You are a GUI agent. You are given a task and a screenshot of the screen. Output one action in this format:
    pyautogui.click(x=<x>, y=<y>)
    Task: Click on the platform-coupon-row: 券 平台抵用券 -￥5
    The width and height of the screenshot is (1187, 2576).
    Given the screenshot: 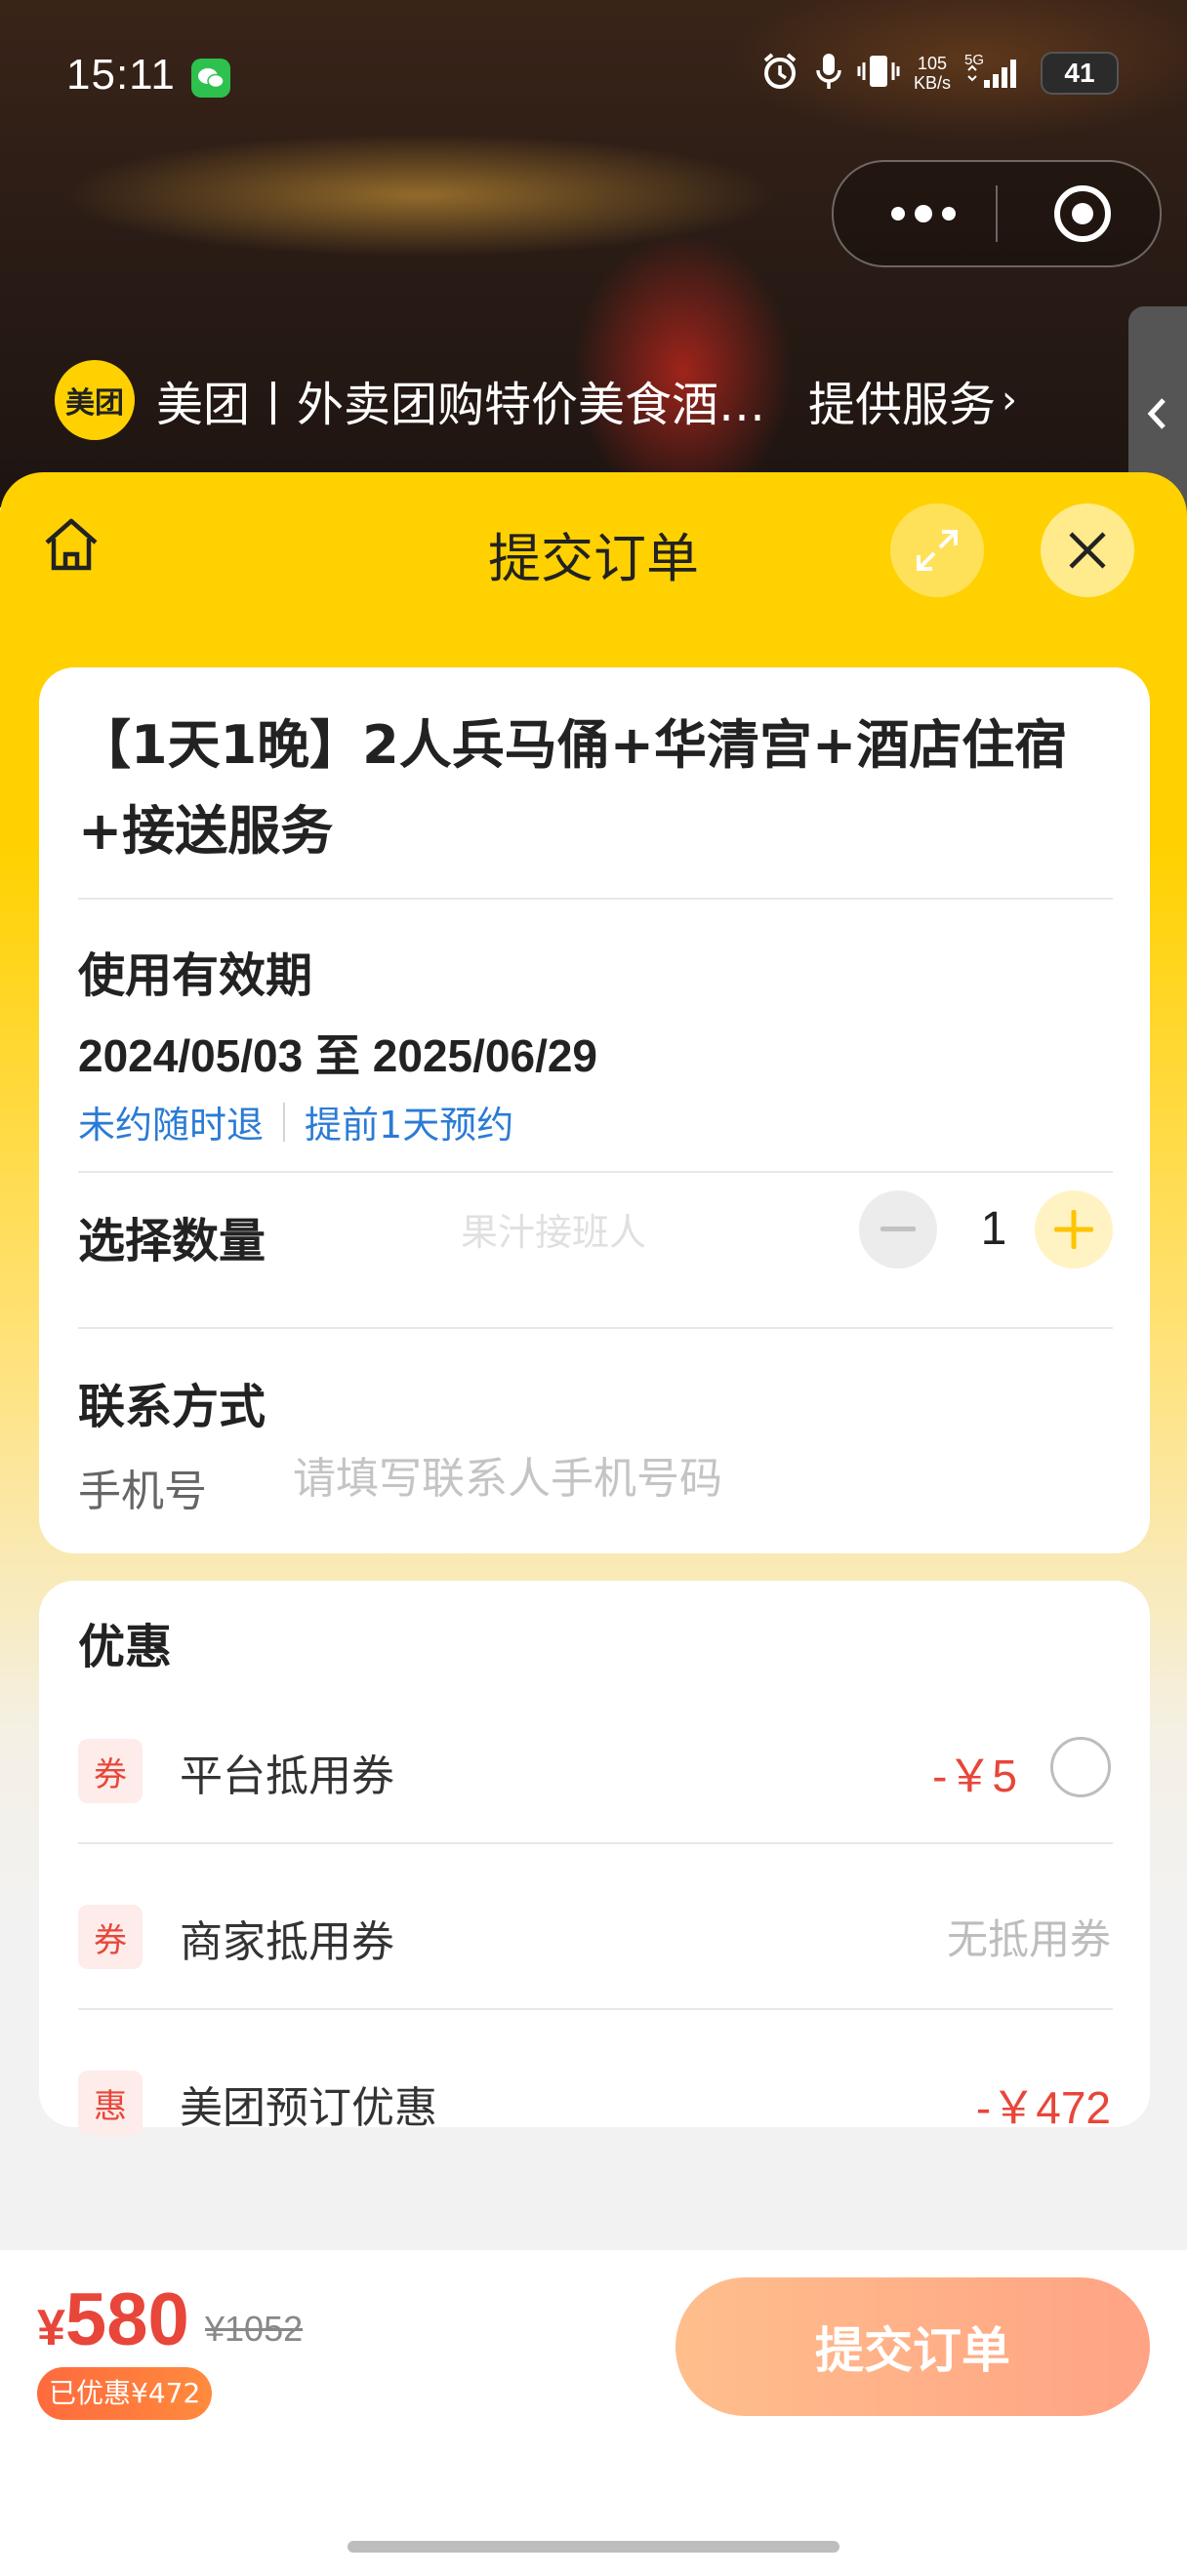 What is the action you would take?
    pyautogui.click(x=594, y=1771)
    